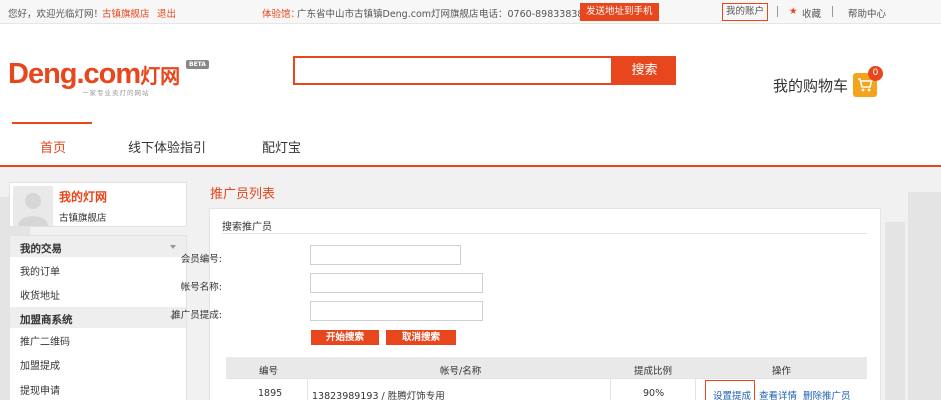 Image resolution: width=941 pixels, height=400 pixels. Describe the element at coordinates (243, 194) in the screenshot. I see `page-title: 推广员列表` at that location.